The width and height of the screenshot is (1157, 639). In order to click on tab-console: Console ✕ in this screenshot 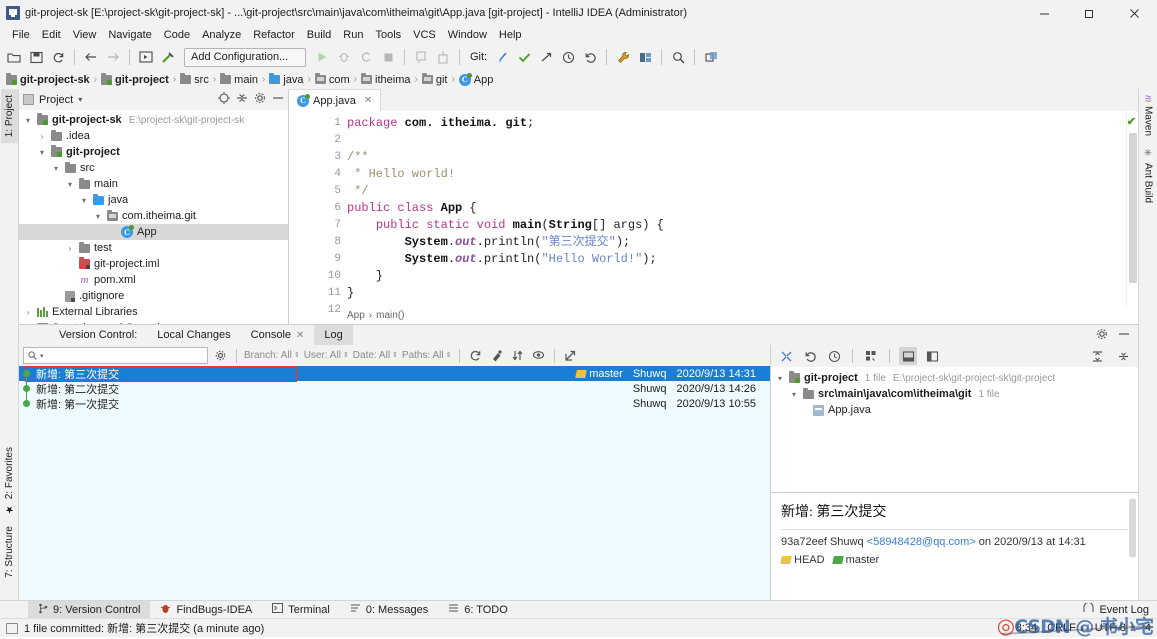, I will do `click(278, 335)`.